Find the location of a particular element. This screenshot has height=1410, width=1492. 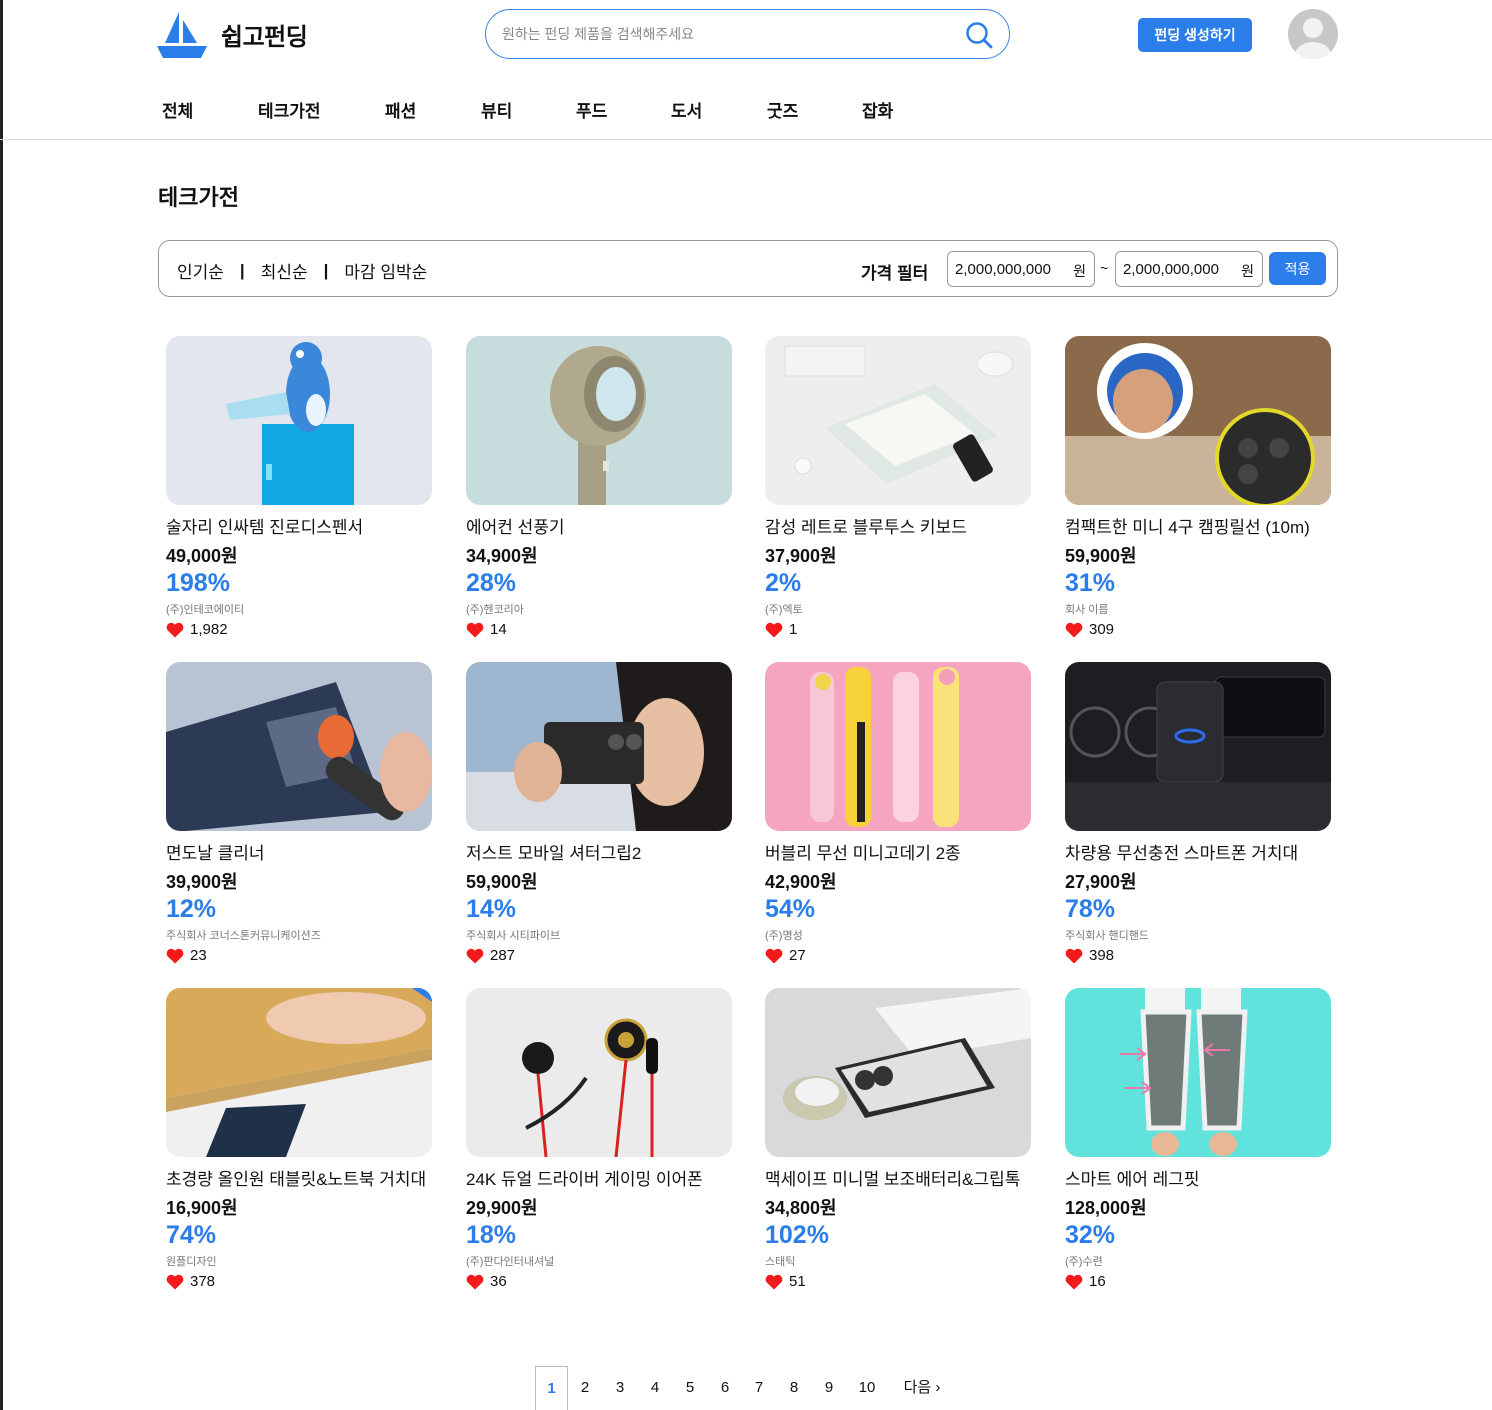

logo: 쉽고펀딩 is located at coordinates (232, 34).